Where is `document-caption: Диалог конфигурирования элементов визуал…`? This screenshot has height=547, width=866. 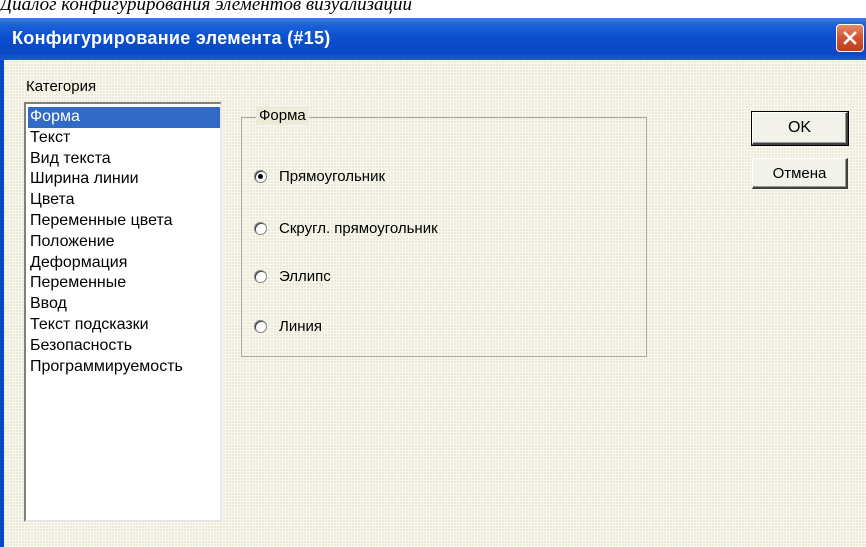
document-caption: Диалог конфигурирования элементов визуал… is located at coordinates (206, 7).